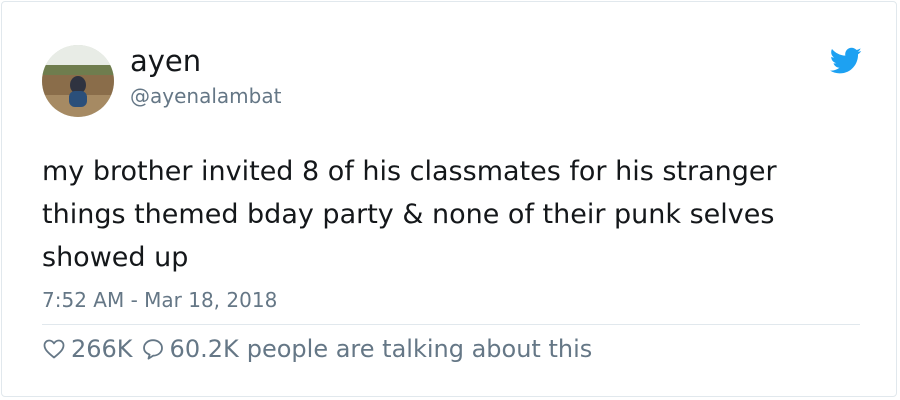 The width and height of the screenshot is (900, 400). What do you see at coordinates (159, 300) in the screenshot?
I see `tweet-timestamp: 7:52 AM - Mar 18, 2018` at bounding box center [159, 300].